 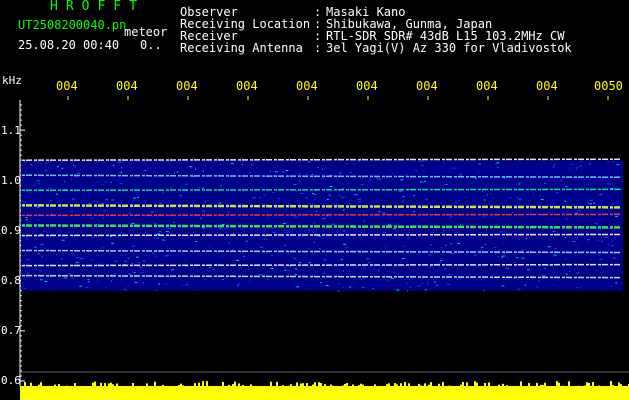 I want to click on x-tick-label: 004, so click(x=427, y=86).